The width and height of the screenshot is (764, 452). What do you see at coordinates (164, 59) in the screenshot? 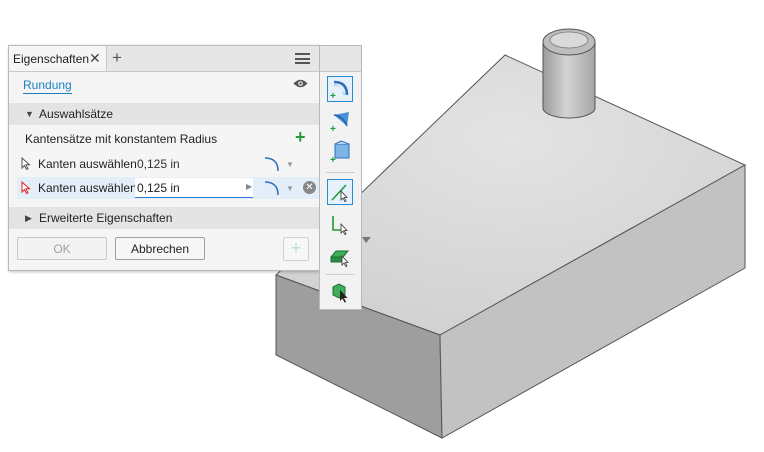
I see `panel-tab-bar: Eigenschaften ✕ +` at bounding box center [164, 59].